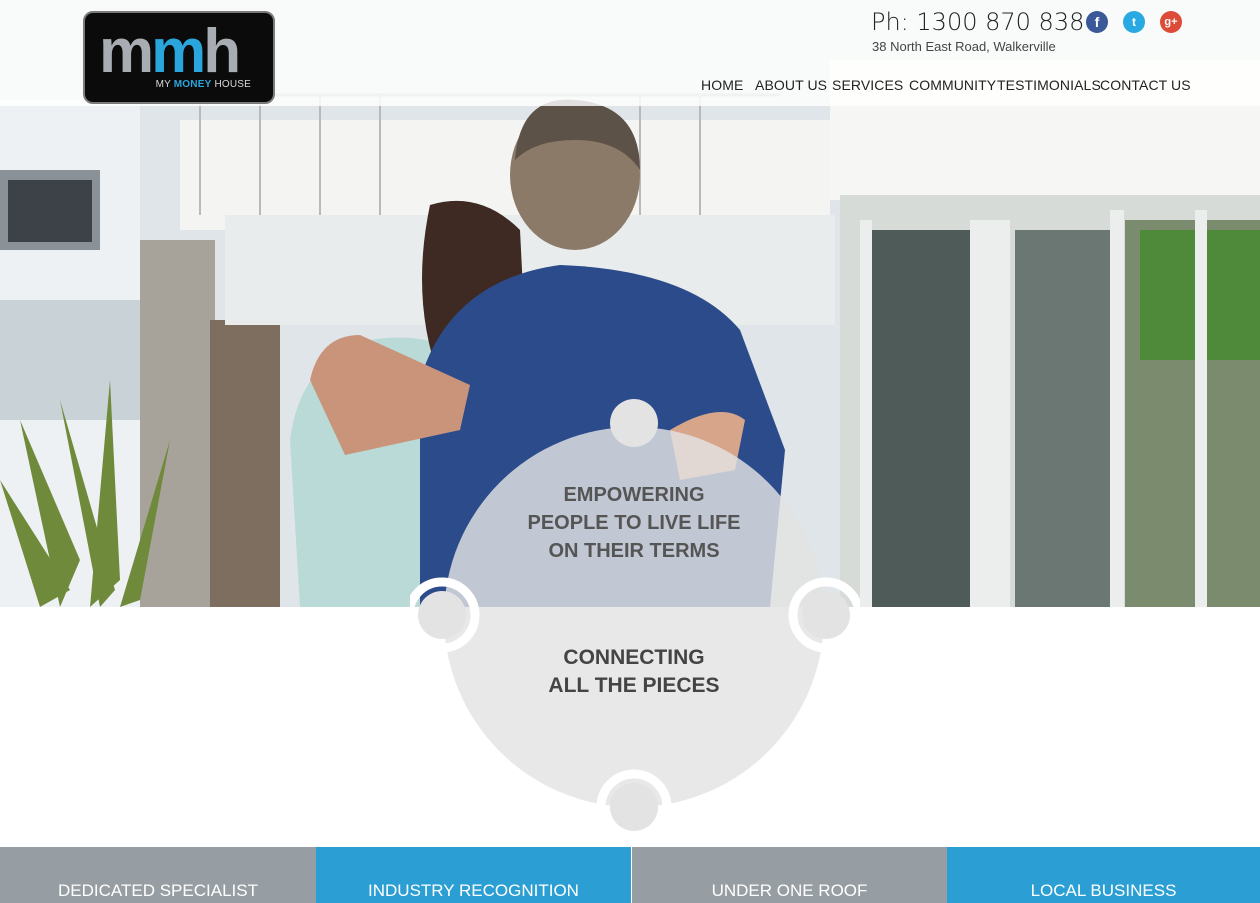 The image size is (1260, 903). Describe the element at coordinates (952, 85) in the screenshot. I see `nav-community: COMMUNITY` at that location.